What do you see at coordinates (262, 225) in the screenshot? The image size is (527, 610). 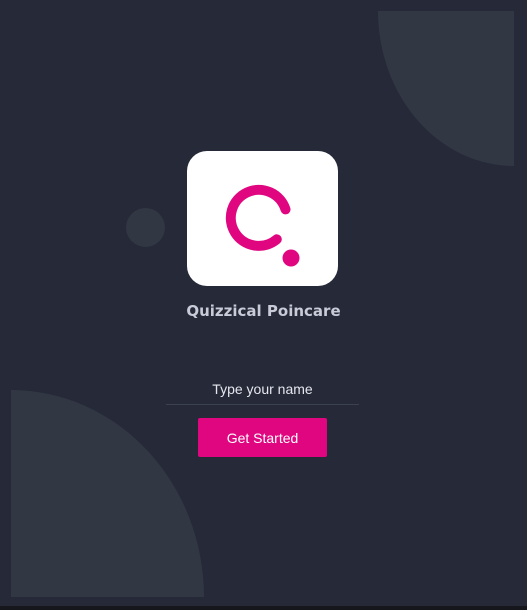 I see `quizzical-q-logo-icon` at bounding box center [262, 225].